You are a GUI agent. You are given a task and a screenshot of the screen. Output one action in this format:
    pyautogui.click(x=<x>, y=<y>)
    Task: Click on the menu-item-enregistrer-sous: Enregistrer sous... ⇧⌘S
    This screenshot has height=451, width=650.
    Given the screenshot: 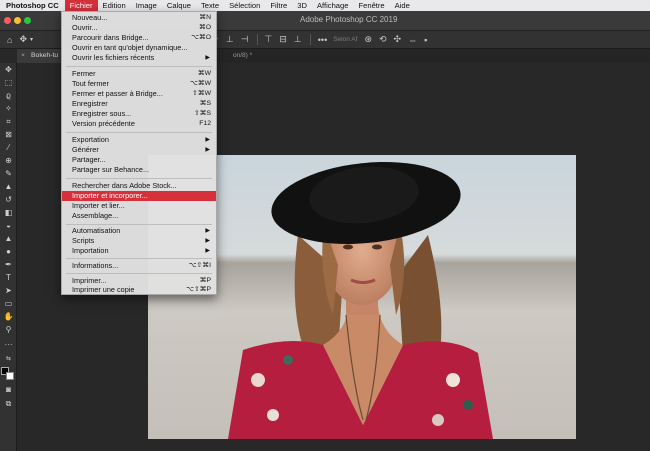 What is the action you would take?
    pyautogui.click(x=139, y=114)
    